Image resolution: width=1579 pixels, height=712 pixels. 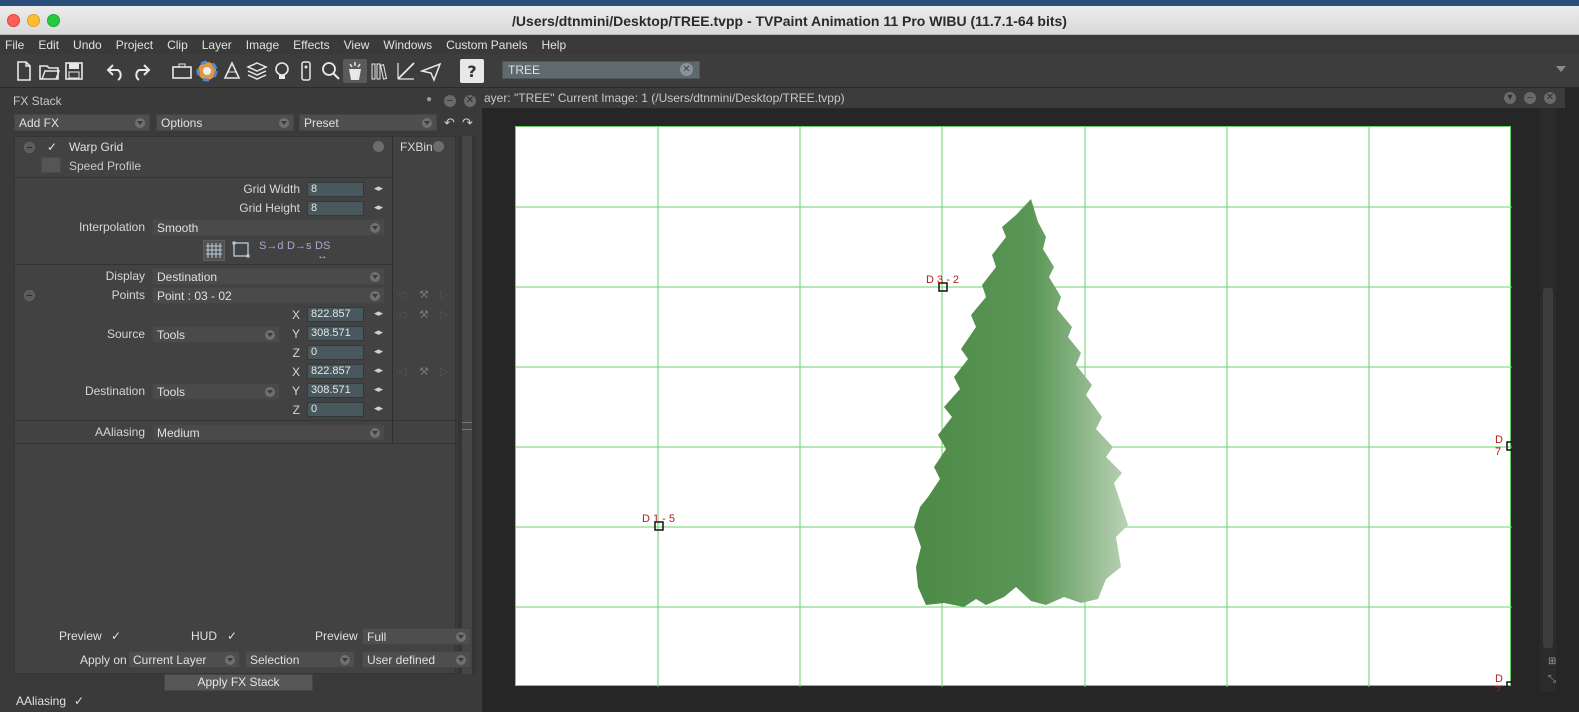 I want to click on menu-undo: Undo, so click(x=87, y=45).